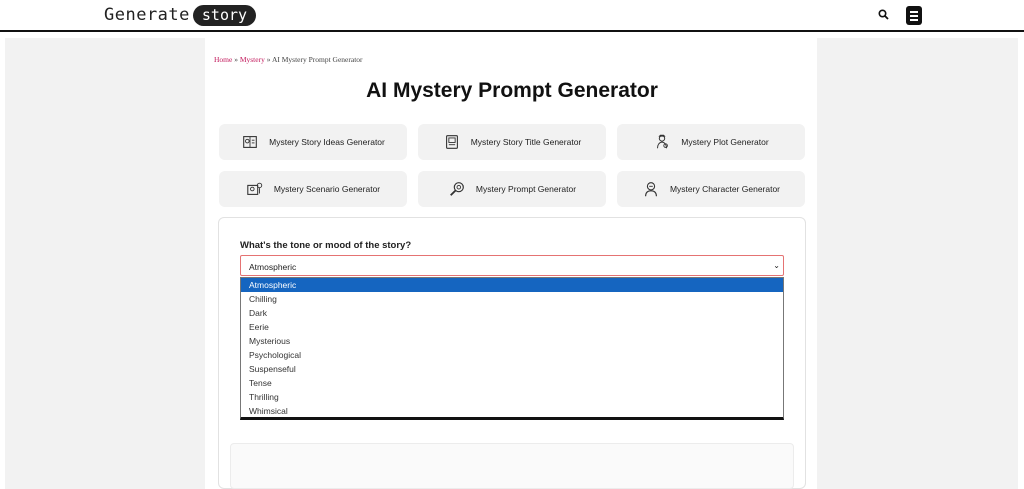 The height and width of the screenshot is (489, 1024). I want to click on logo-text: Generate, so click(147, 15).